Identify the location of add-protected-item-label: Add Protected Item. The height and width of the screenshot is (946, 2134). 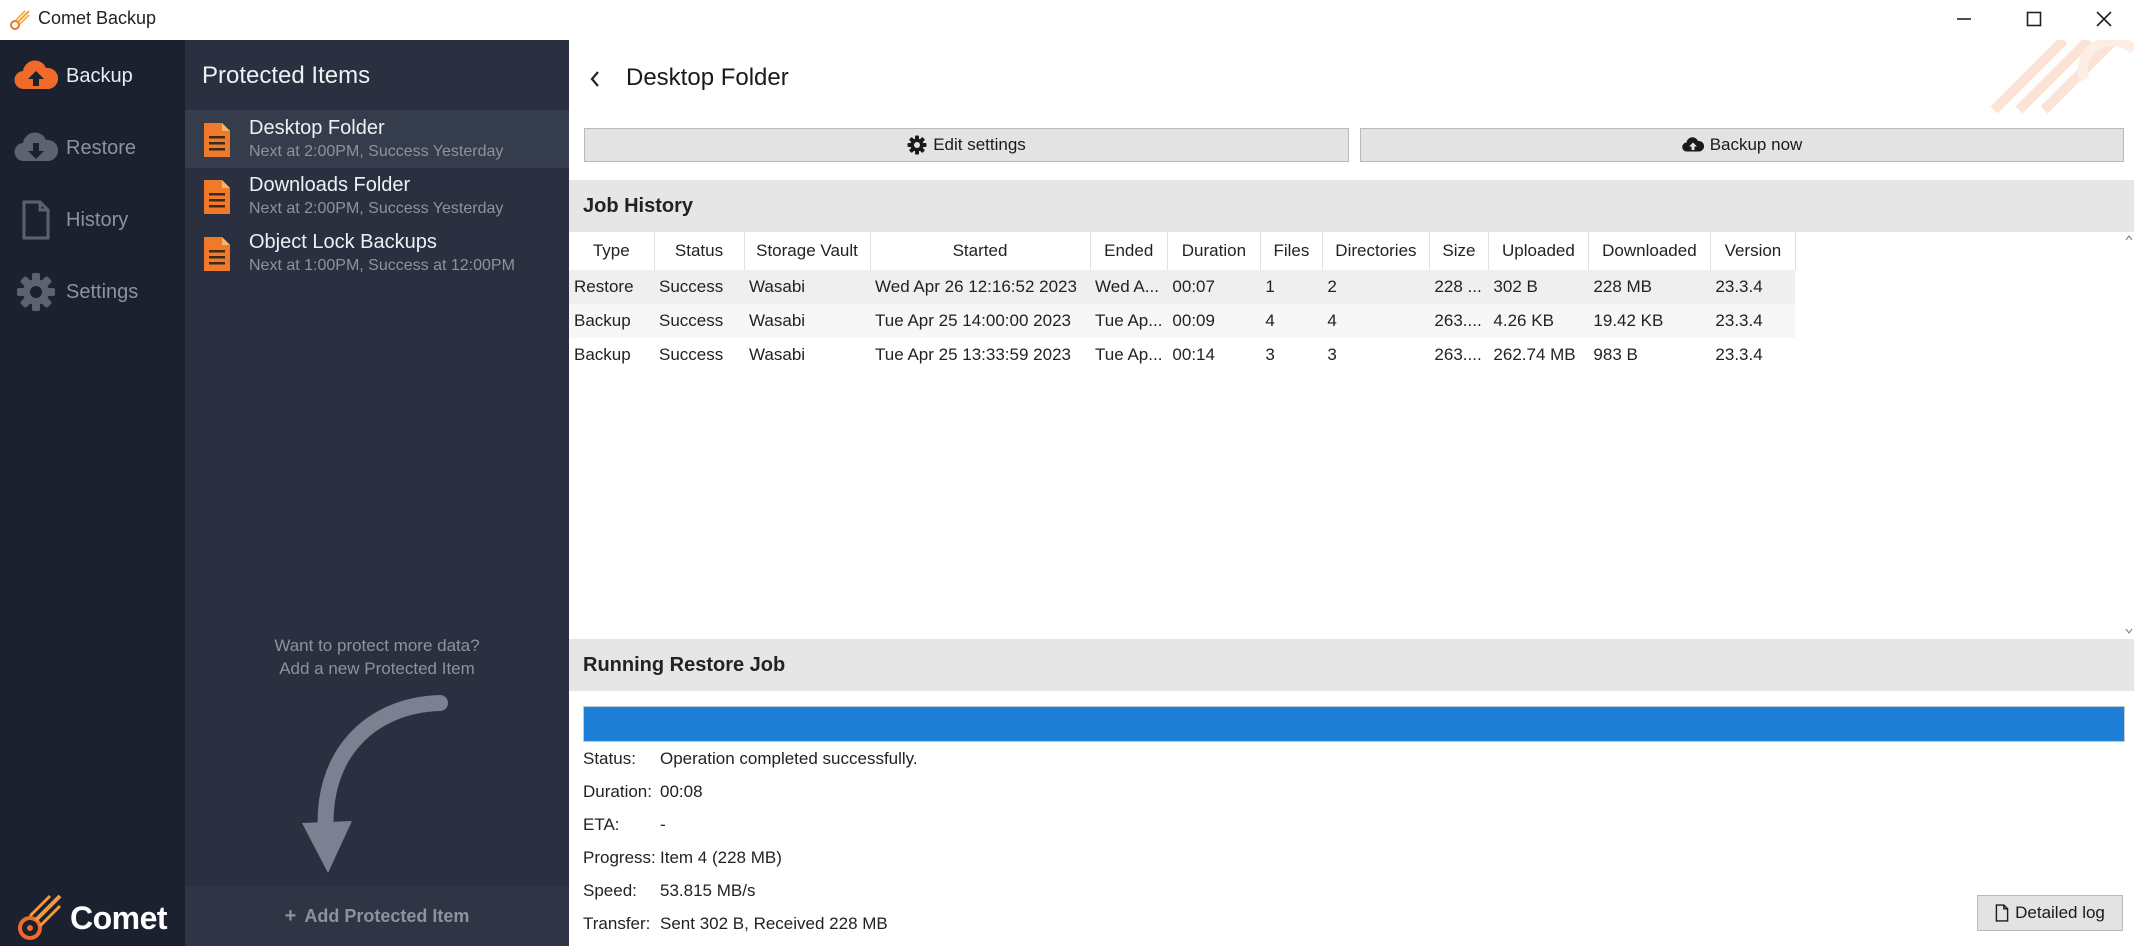
(387, 915).